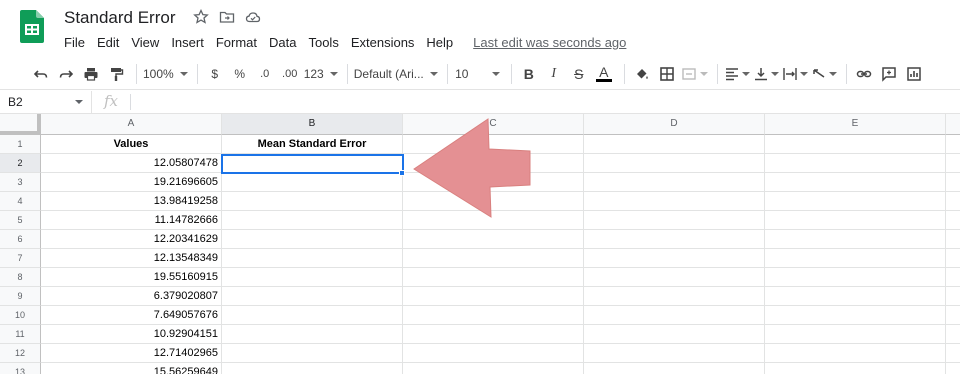 Image resolution: width=960 pixels, height=374 pixels. Describe the element at coordinates (165, 74) in the screenshot. I see `zoom-select: 100%` at that location.